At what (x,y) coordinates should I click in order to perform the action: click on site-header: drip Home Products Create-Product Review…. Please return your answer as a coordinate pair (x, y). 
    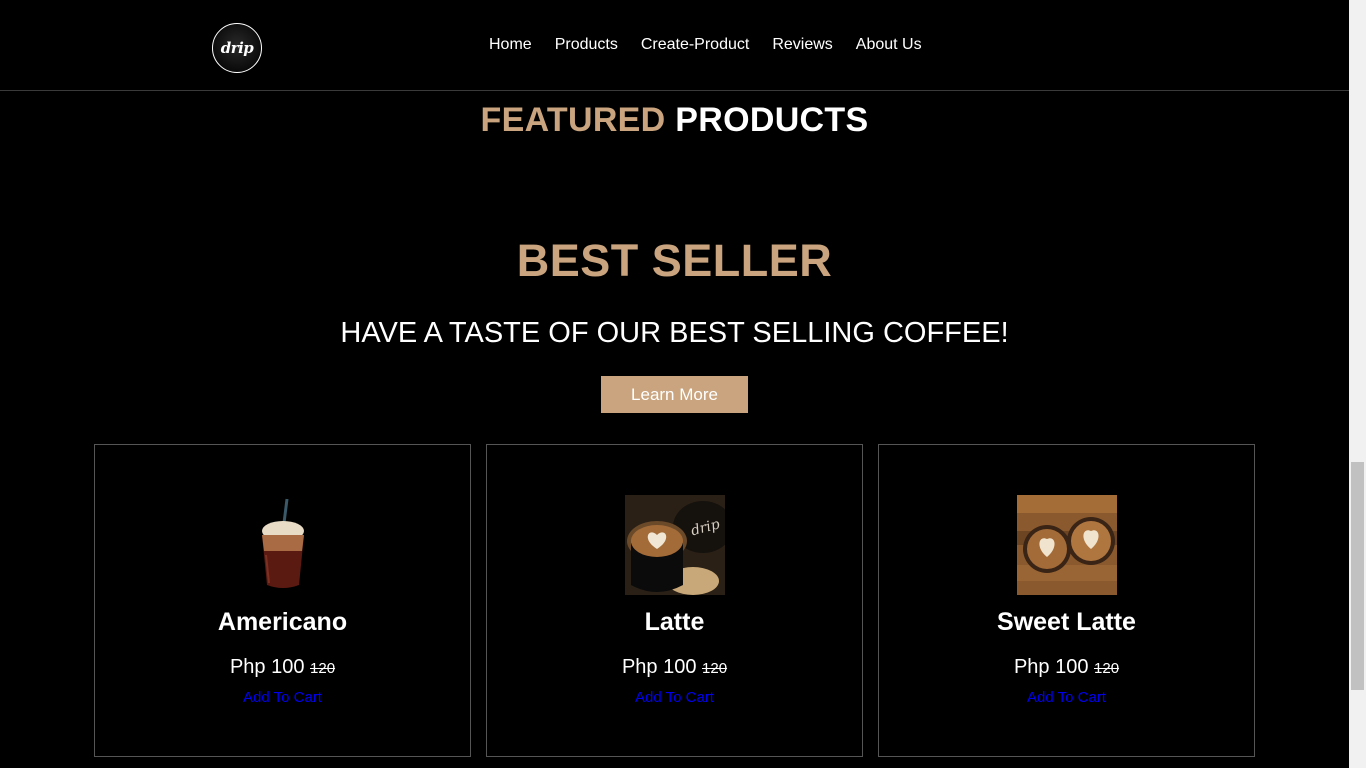
    Looking at the image, I should click on (674, 45).